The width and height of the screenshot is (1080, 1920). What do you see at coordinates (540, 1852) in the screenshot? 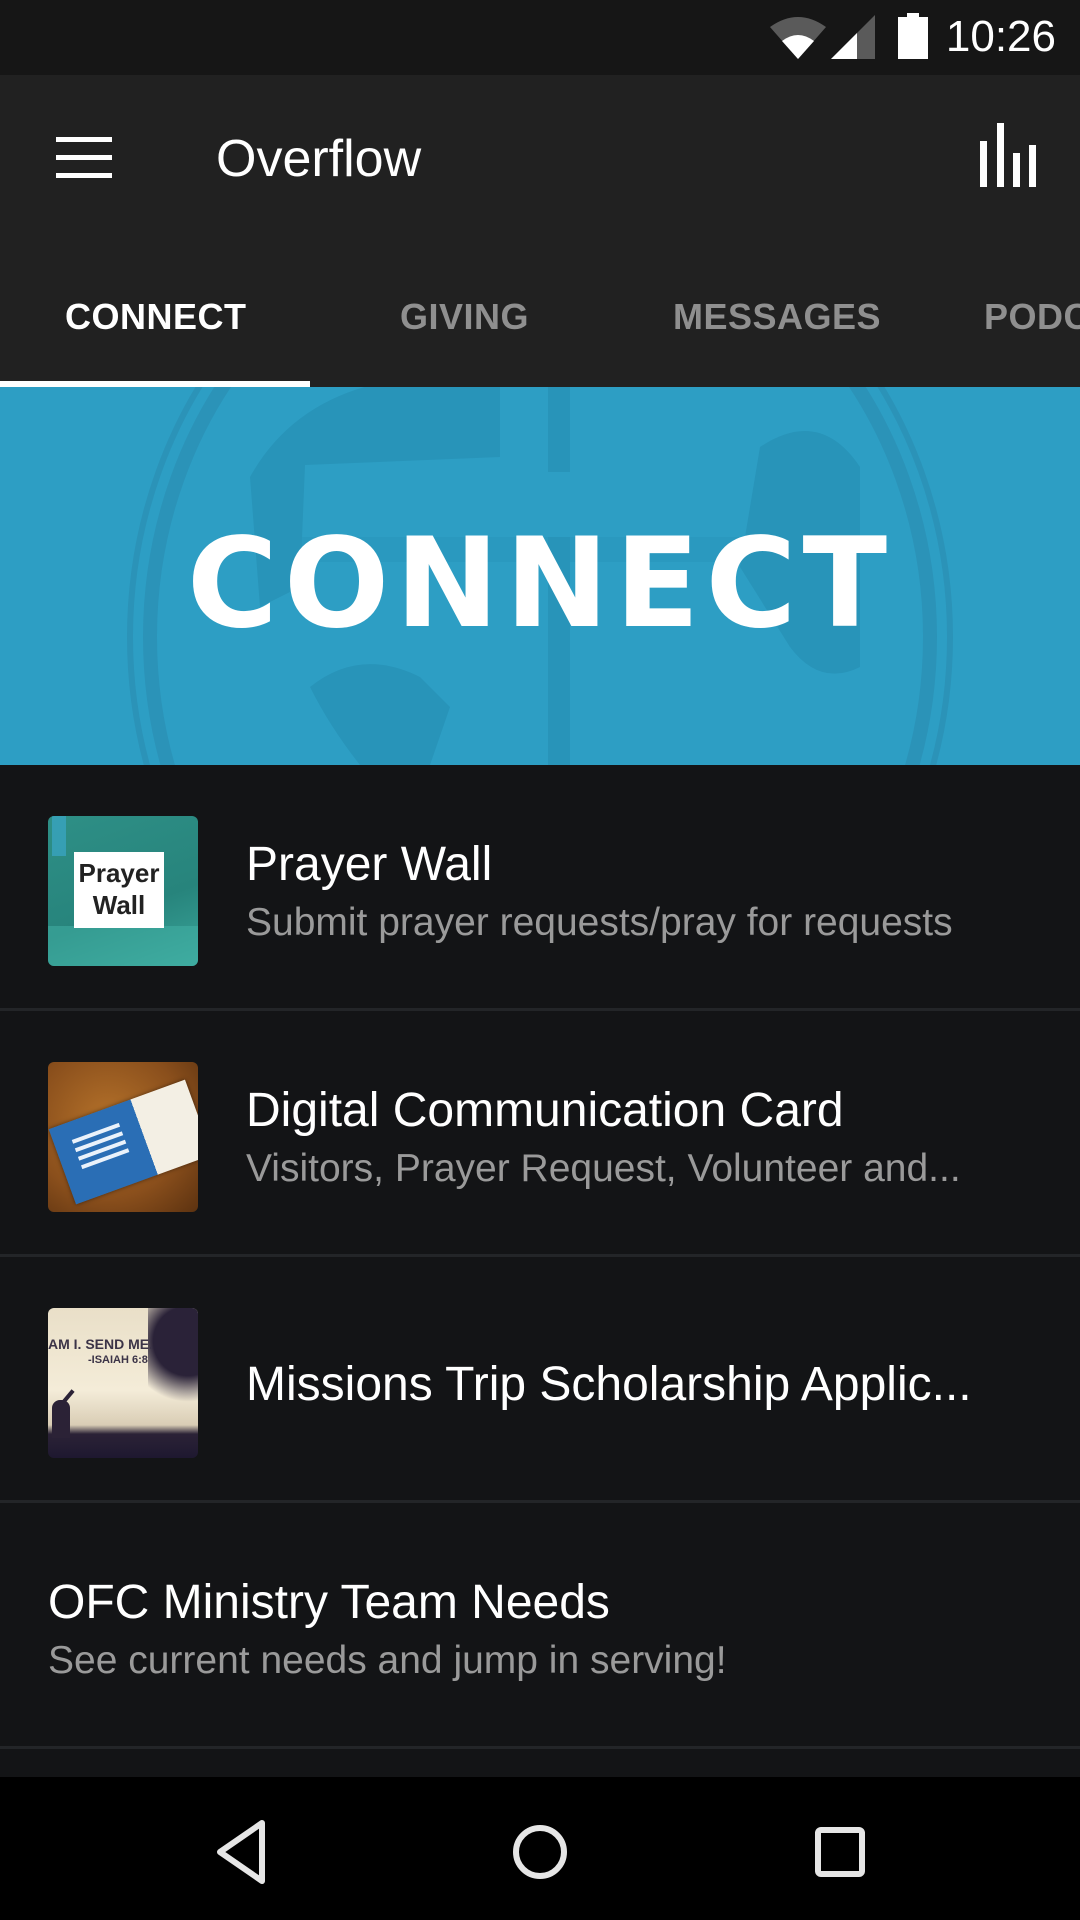
I see `home-icon` at bounding box center [540, 1852].